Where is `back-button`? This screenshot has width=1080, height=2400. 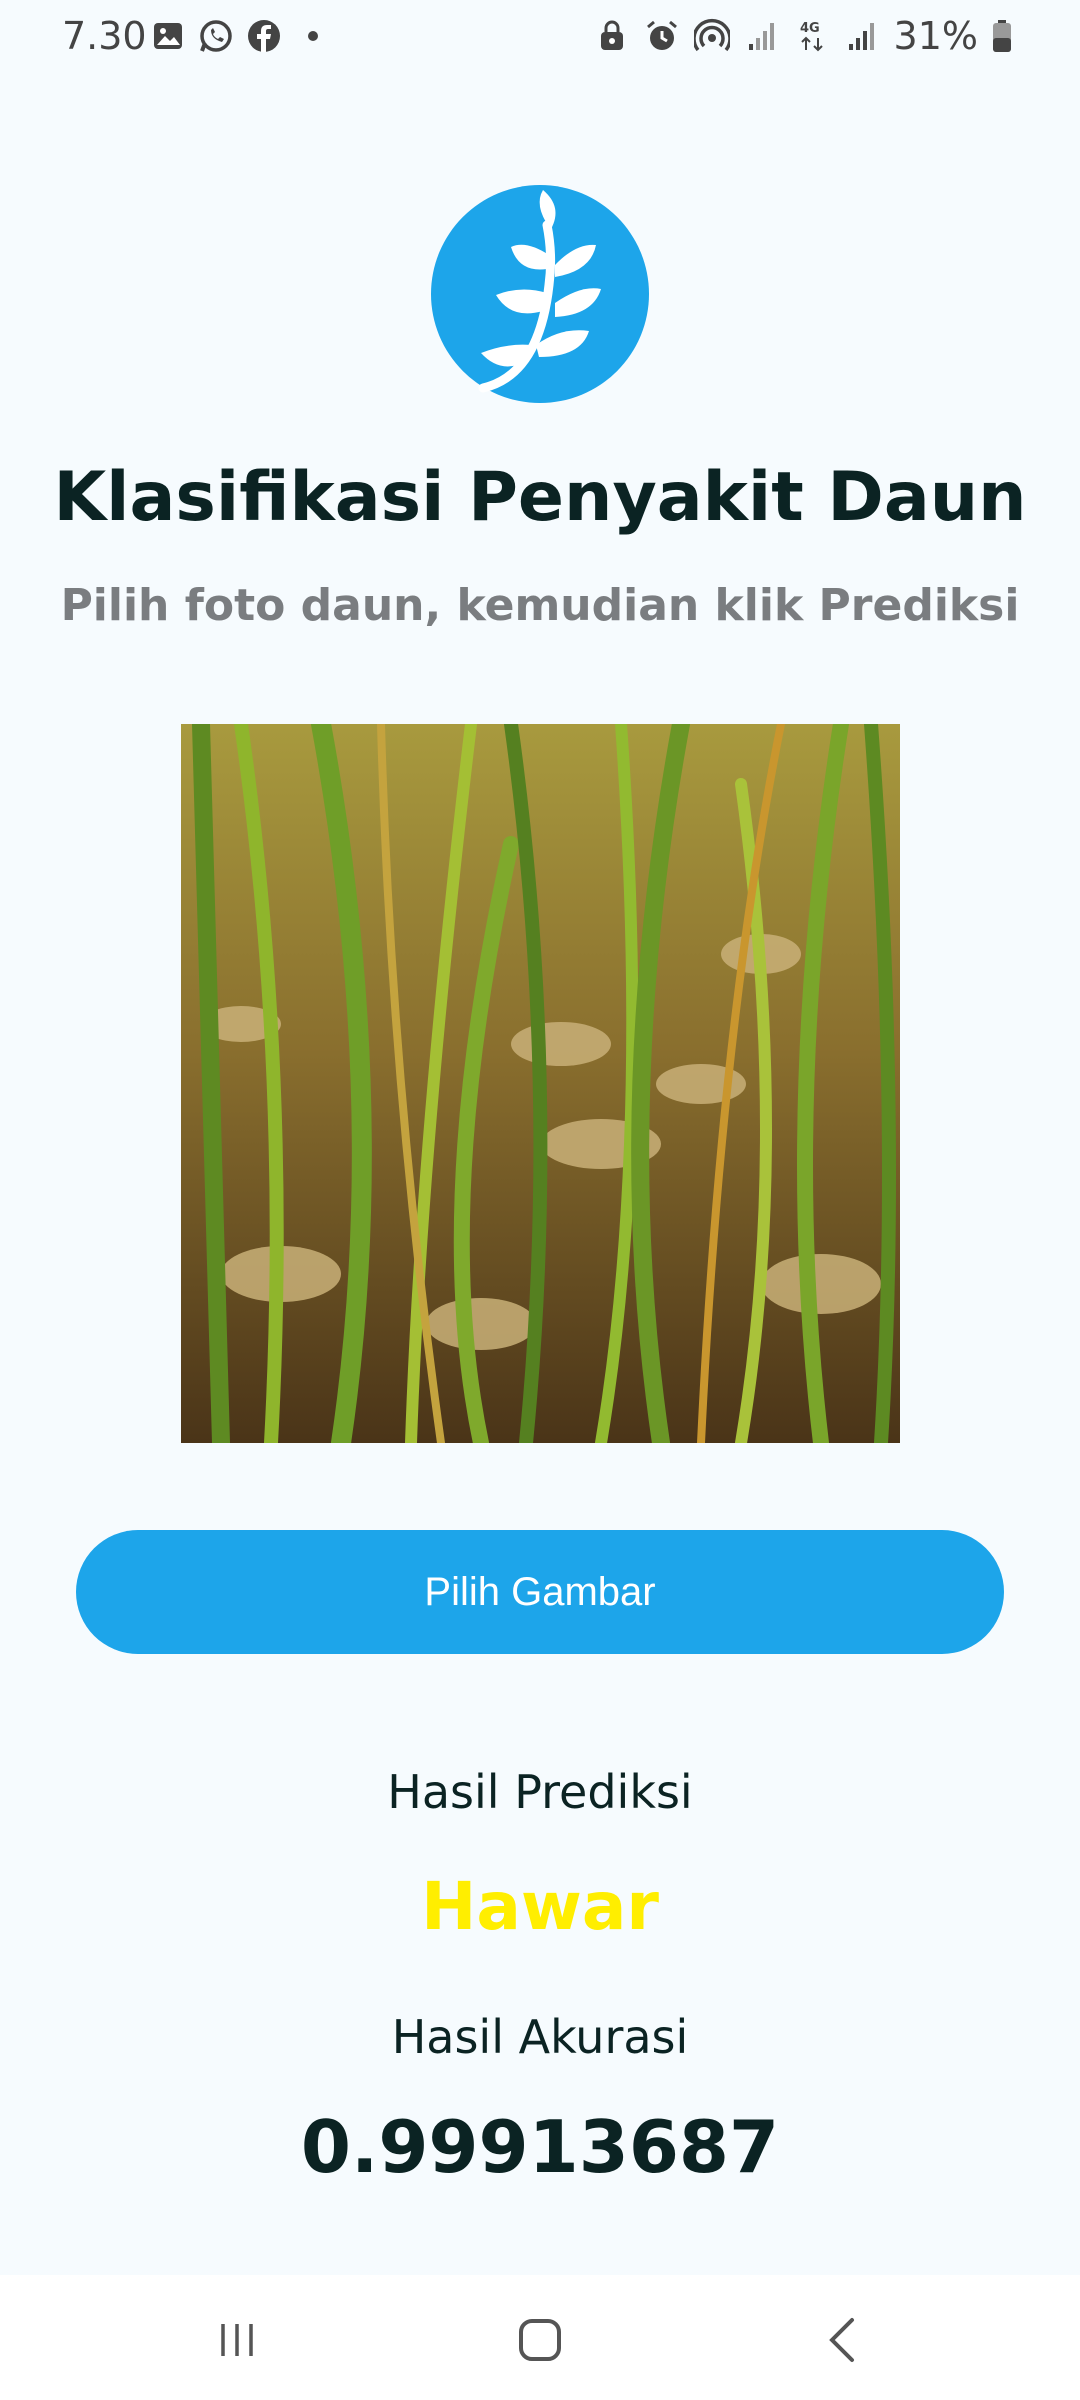 back-button is located at coordinates (842, 2340).